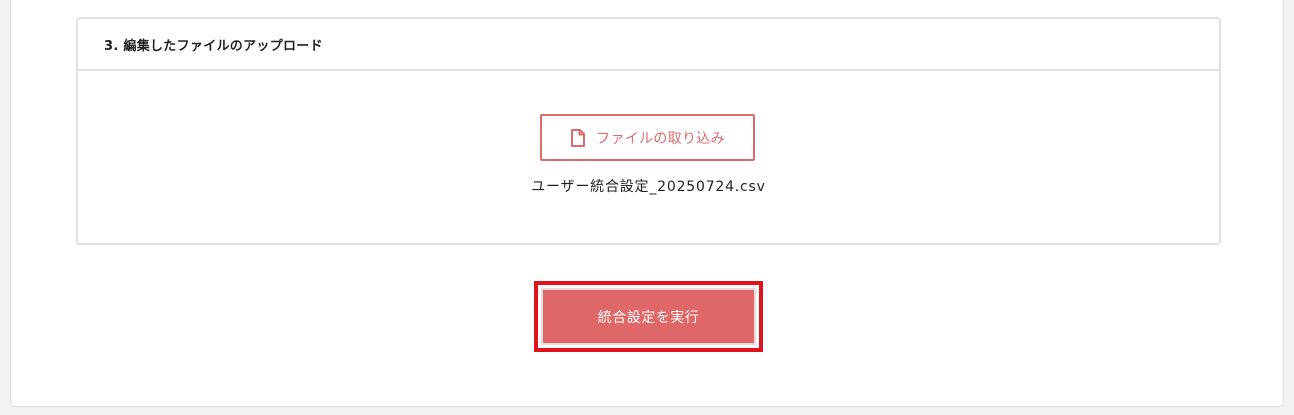 This screenshot has height=415, width=1294. I want to click on import-file-label: ファイルの取り込み, so click(660, 138).